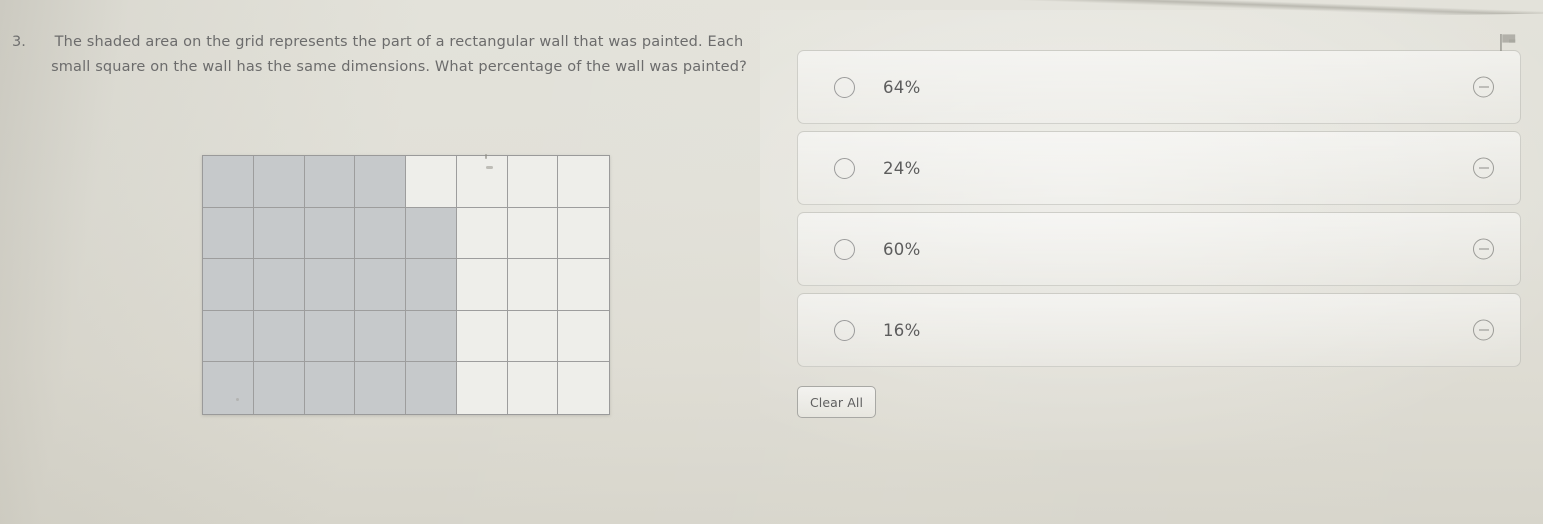 This screenshot has width=1543, height=524. I want to click on answer-option-2: 24%, so click(1159, 168).